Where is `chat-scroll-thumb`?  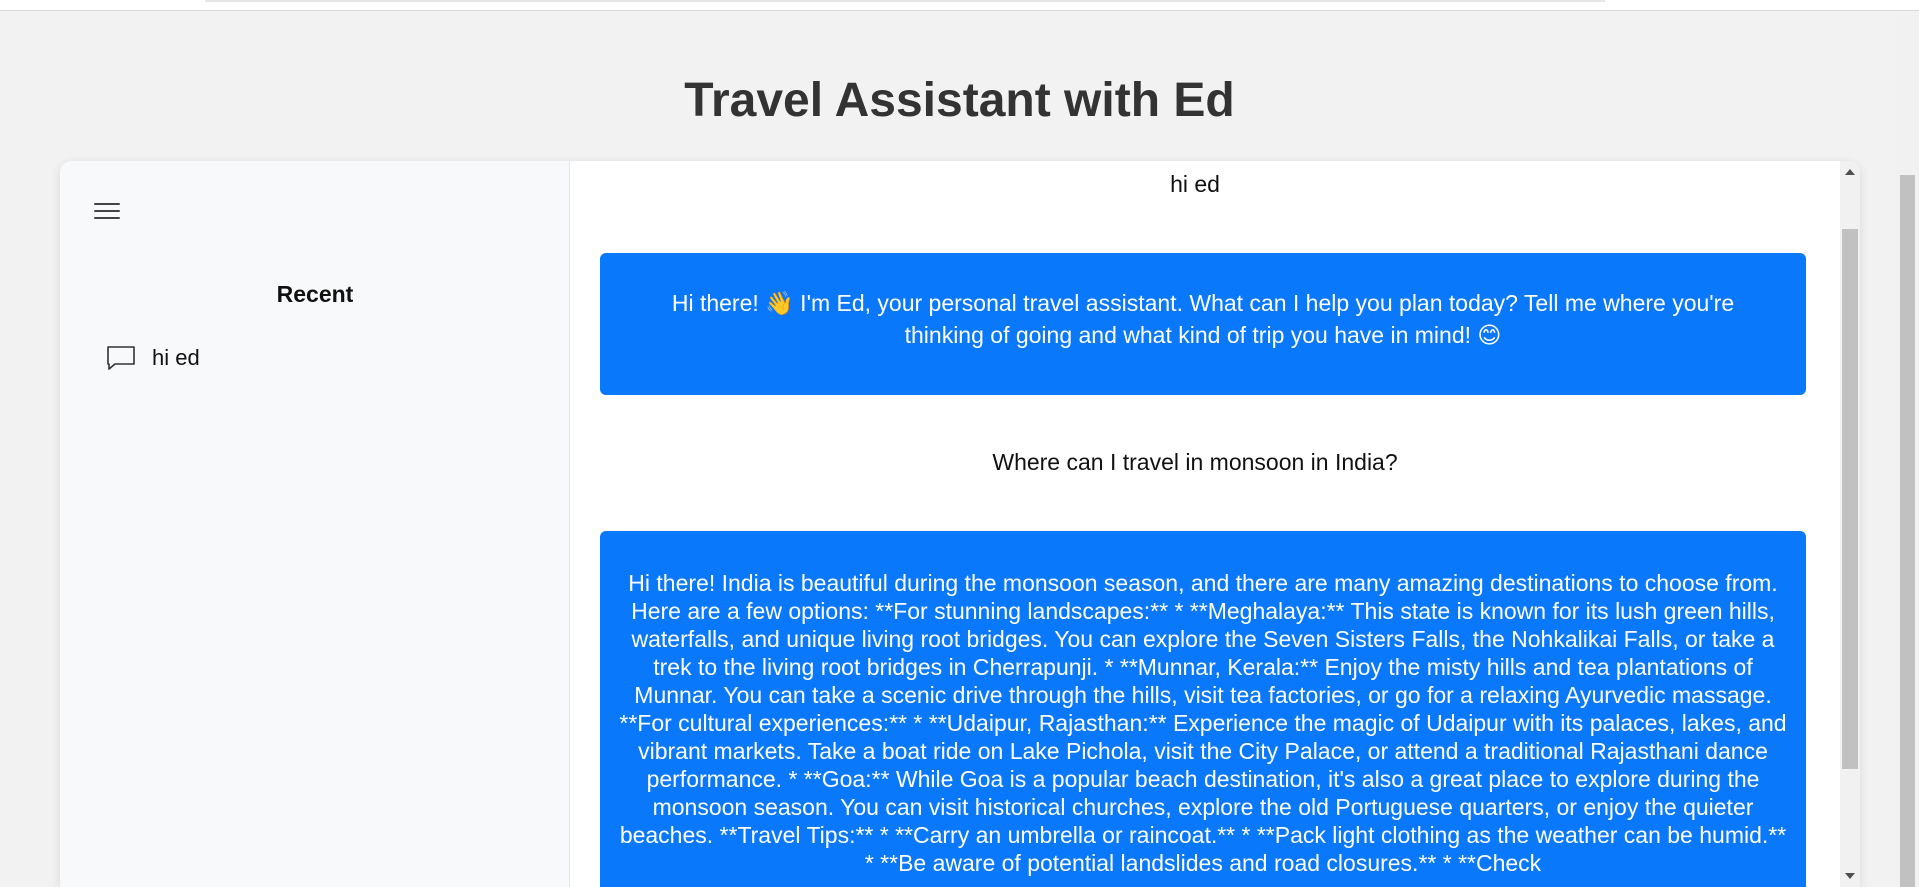 chat-scroll-thumb is located at coordinates (1850, 499).